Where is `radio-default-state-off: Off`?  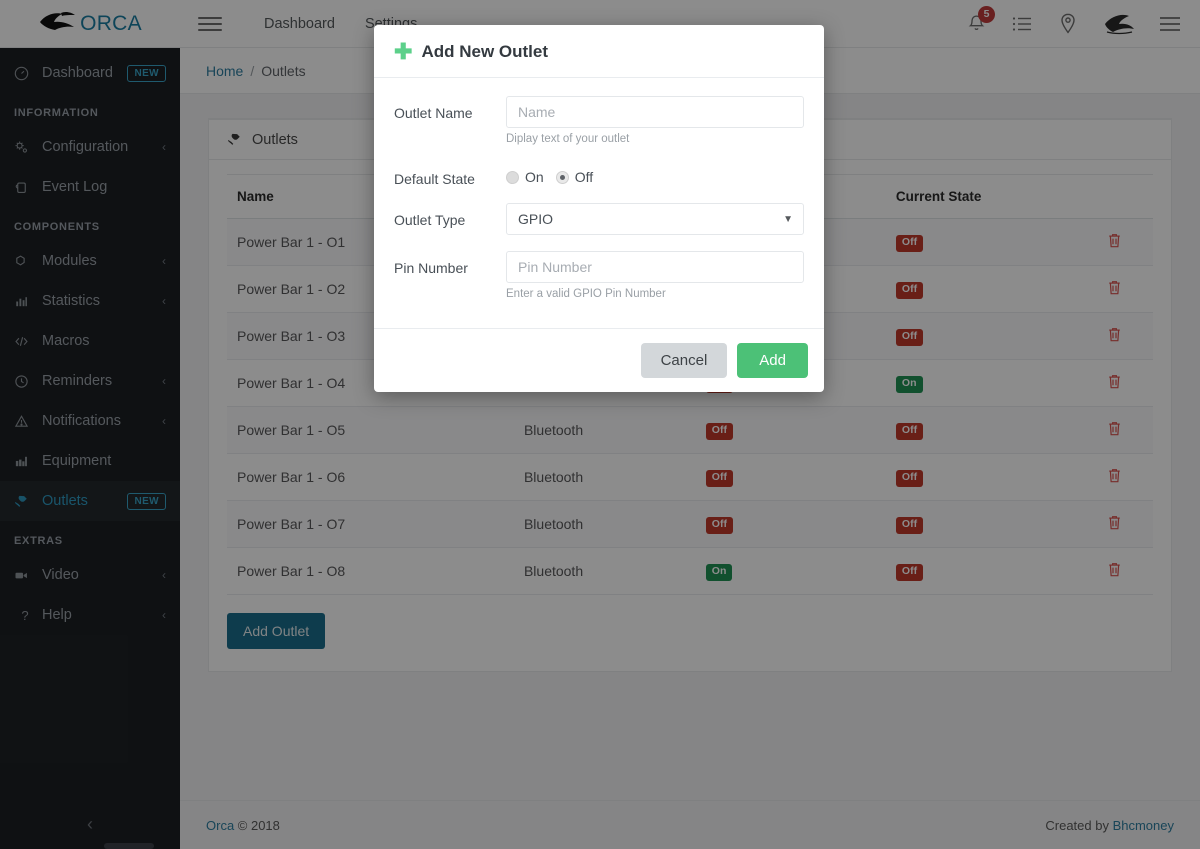
radio-default-state-off: Off is located at coordinates (574, 177).